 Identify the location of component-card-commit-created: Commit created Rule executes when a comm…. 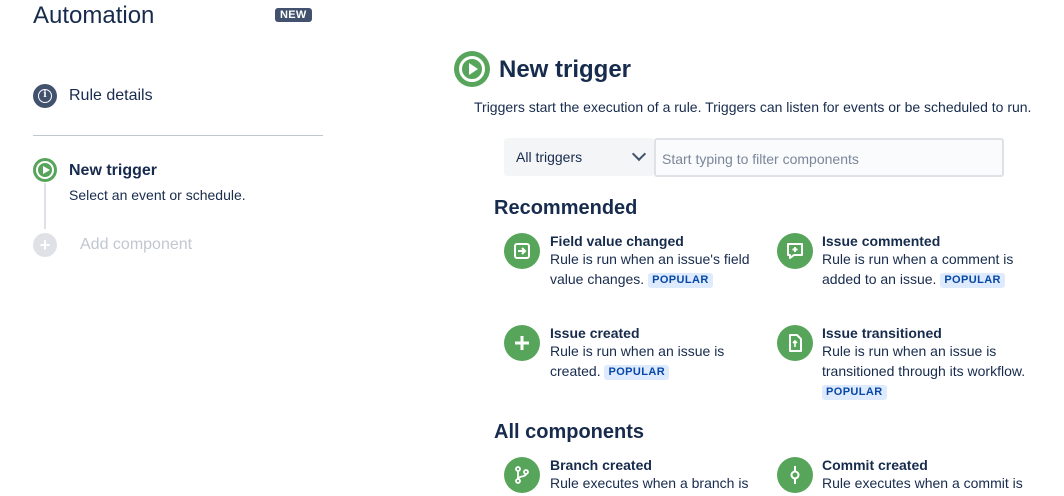
(907, 476).